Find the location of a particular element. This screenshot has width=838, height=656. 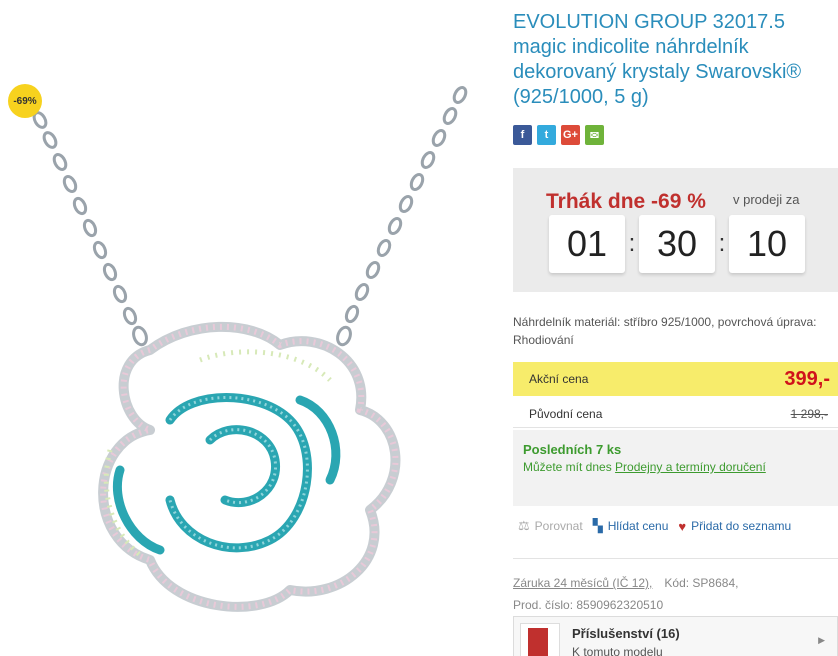

original-price-row: Původní cena 1 298,- is located at coordinates (675, 413).